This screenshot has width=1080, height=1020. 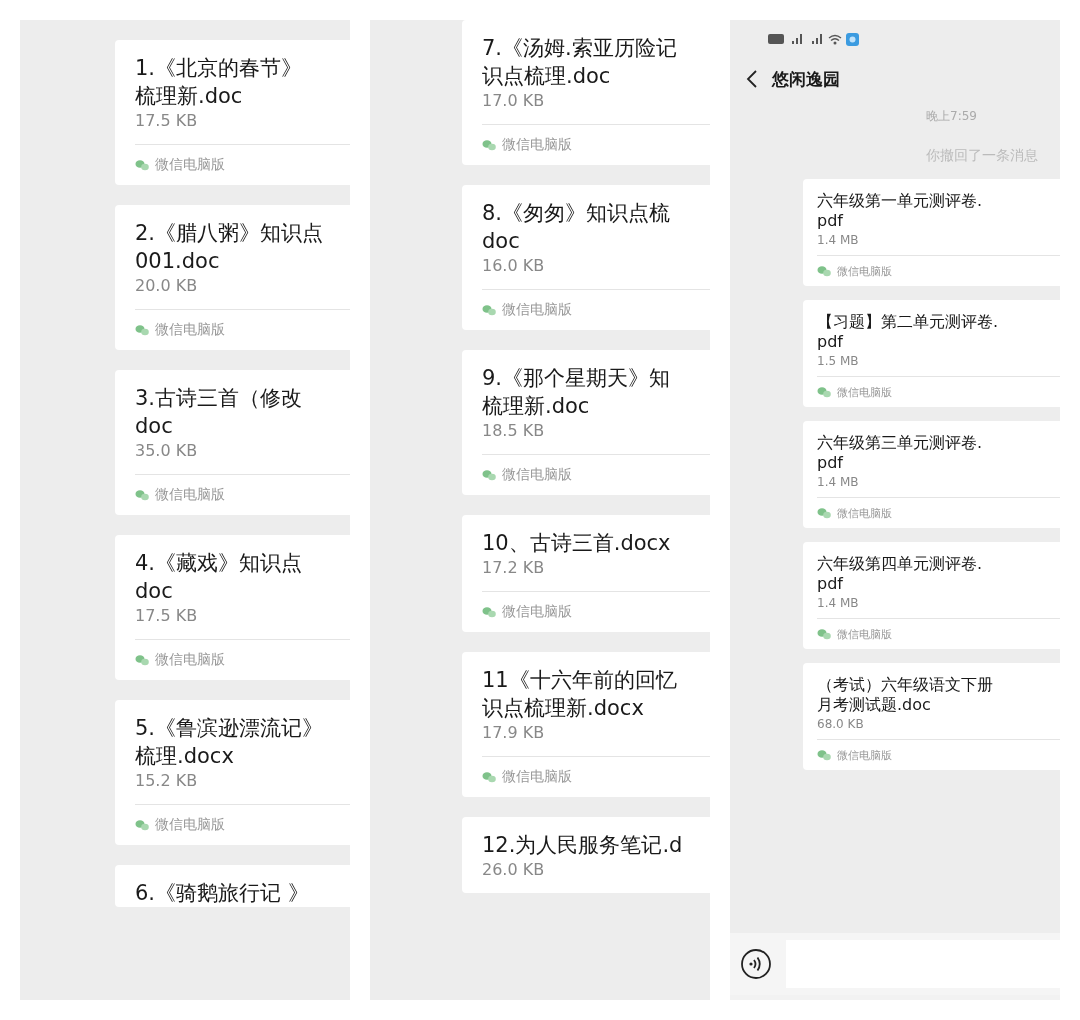 I want to click on file-message-card: 8.《匆匆》知识点梳 doc 16.0 KB 微信电脑版, so click(x=586, y=257).